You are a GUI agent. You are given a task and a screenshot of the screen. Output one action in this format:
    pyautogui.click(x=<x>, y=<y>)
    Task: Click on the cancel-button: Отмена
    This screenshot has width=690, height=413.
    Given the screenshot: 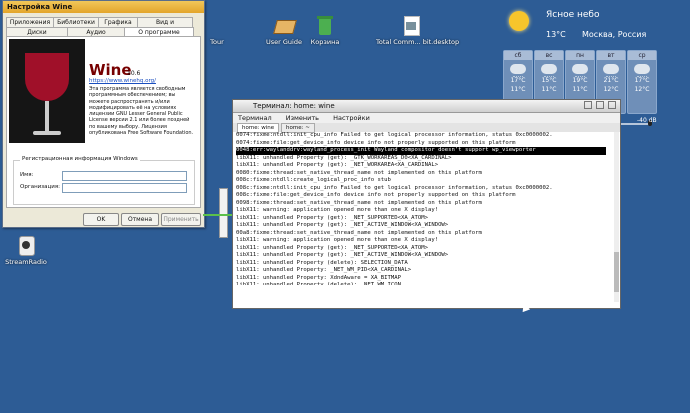 What is the action you would take?
    pyautogui.click(x=140, y=219)
    